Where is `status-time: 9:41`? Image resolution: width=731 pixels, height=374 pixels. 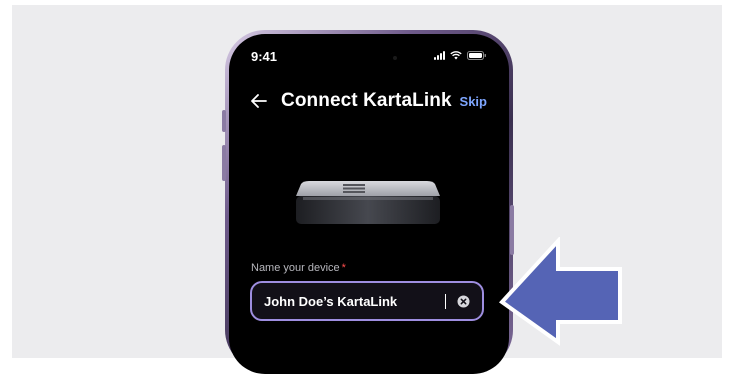 status-time: 9:41 is located at coordinates (264, 56).